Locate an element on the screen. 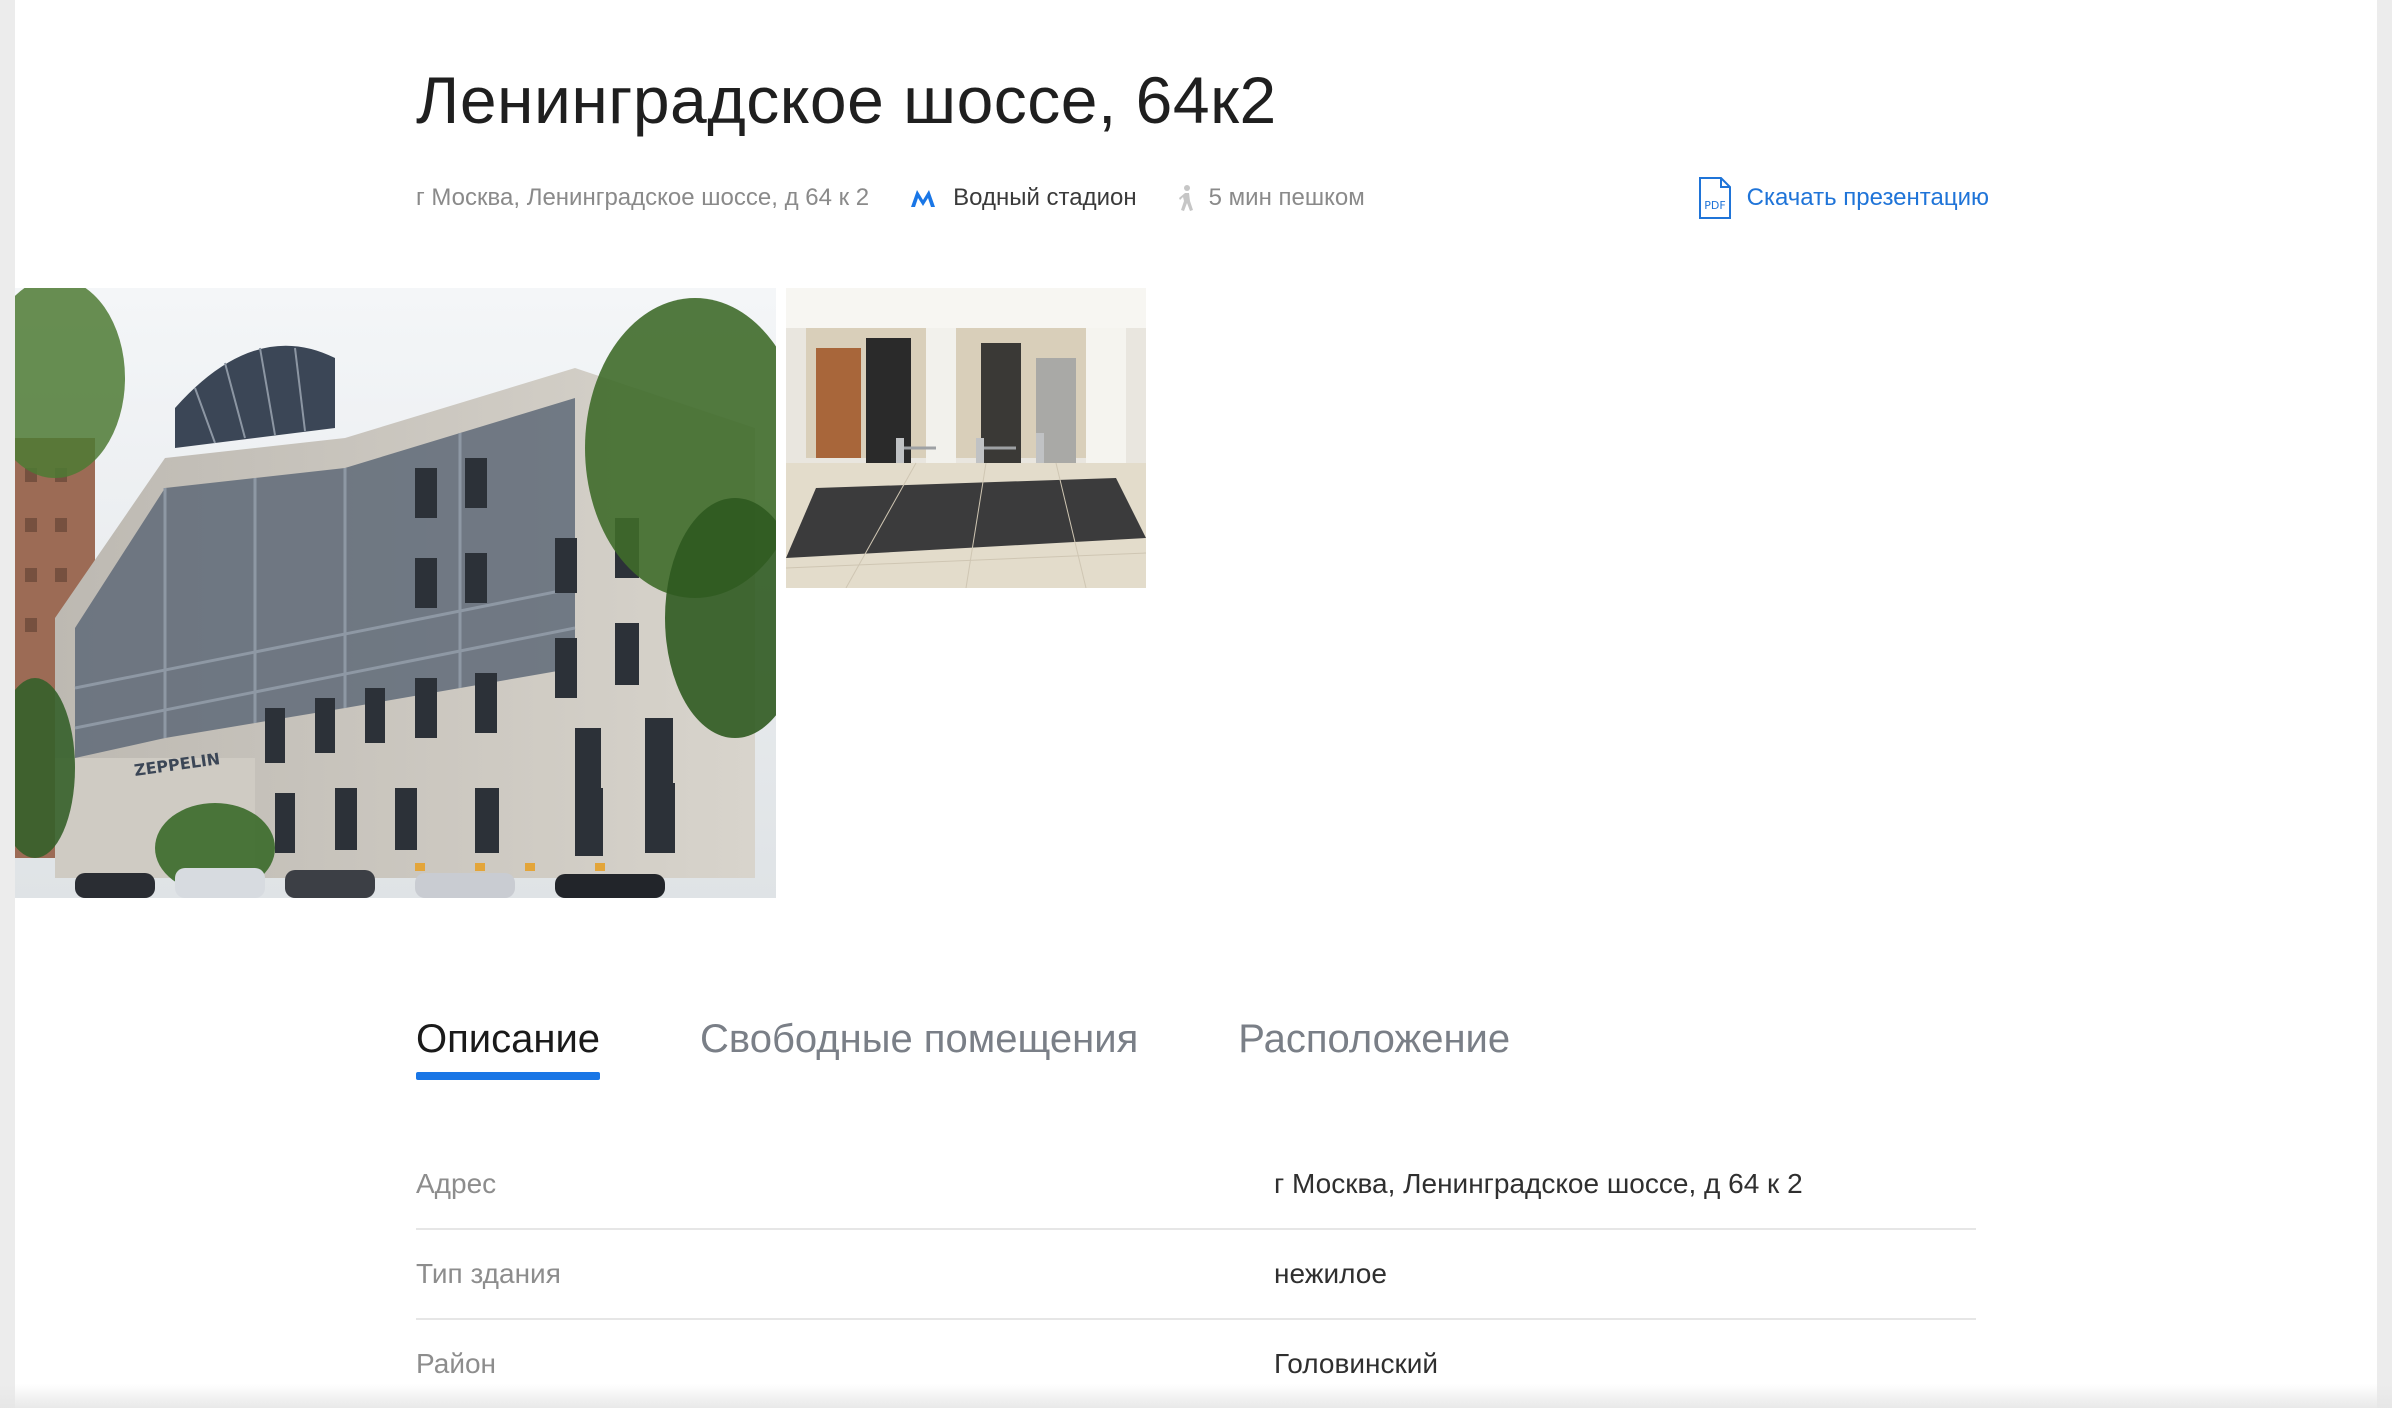 This screenshot has width=2392, height=1408. property-value: нежилое is located at coordinates (1330, 1273).